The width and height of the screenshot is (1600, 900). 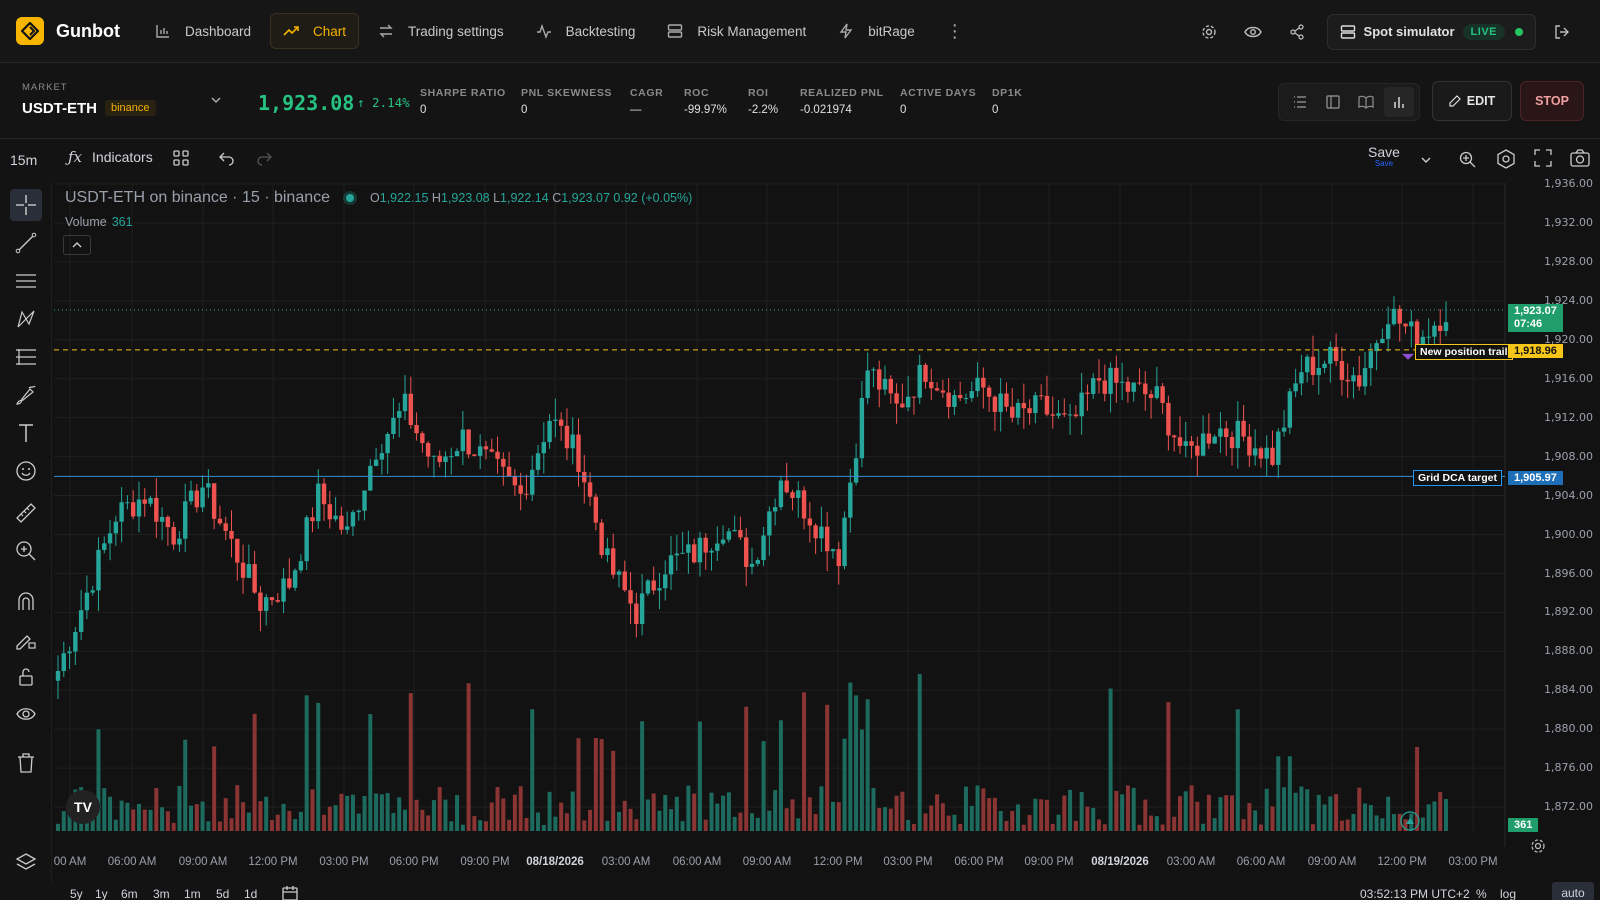 What do you see at coordinates (557, 198) in the screenshot?
I see `close-label: C` at bounding box center [557, 198].